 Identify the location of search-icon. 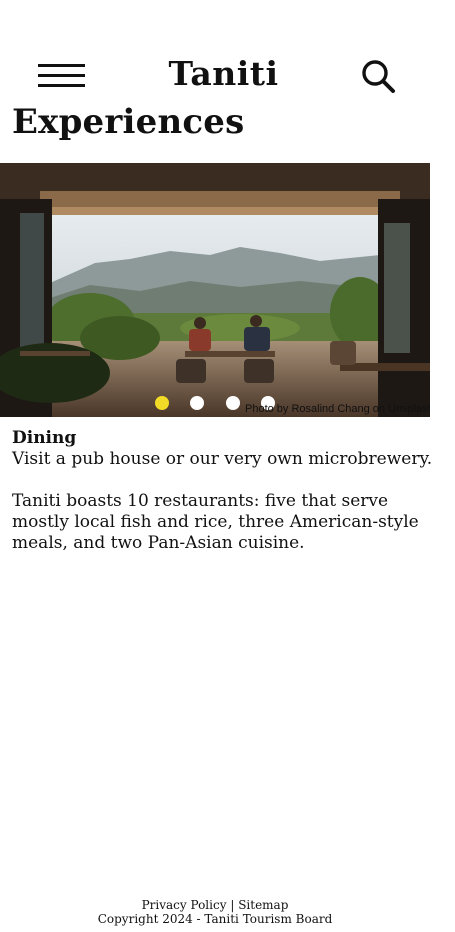
(379, 77).